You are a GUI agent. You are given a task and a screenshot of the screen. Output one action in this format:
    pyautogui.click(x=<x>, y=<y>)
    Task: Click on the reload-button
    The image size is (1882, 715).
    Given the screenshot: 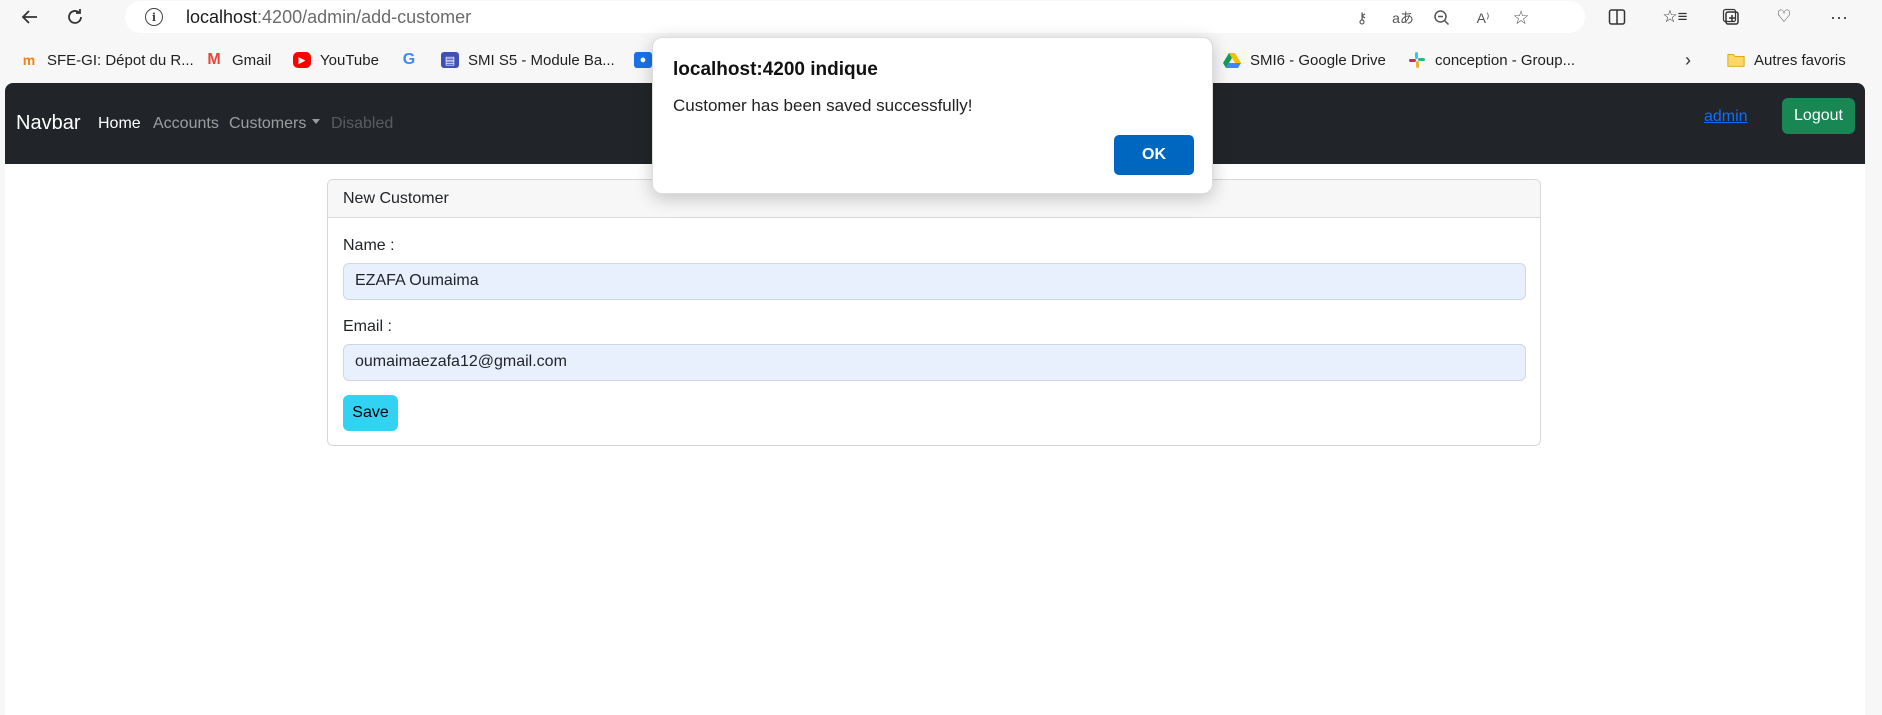 What is the action you would take?
    pyautogui.click(x=75, y=17)
    